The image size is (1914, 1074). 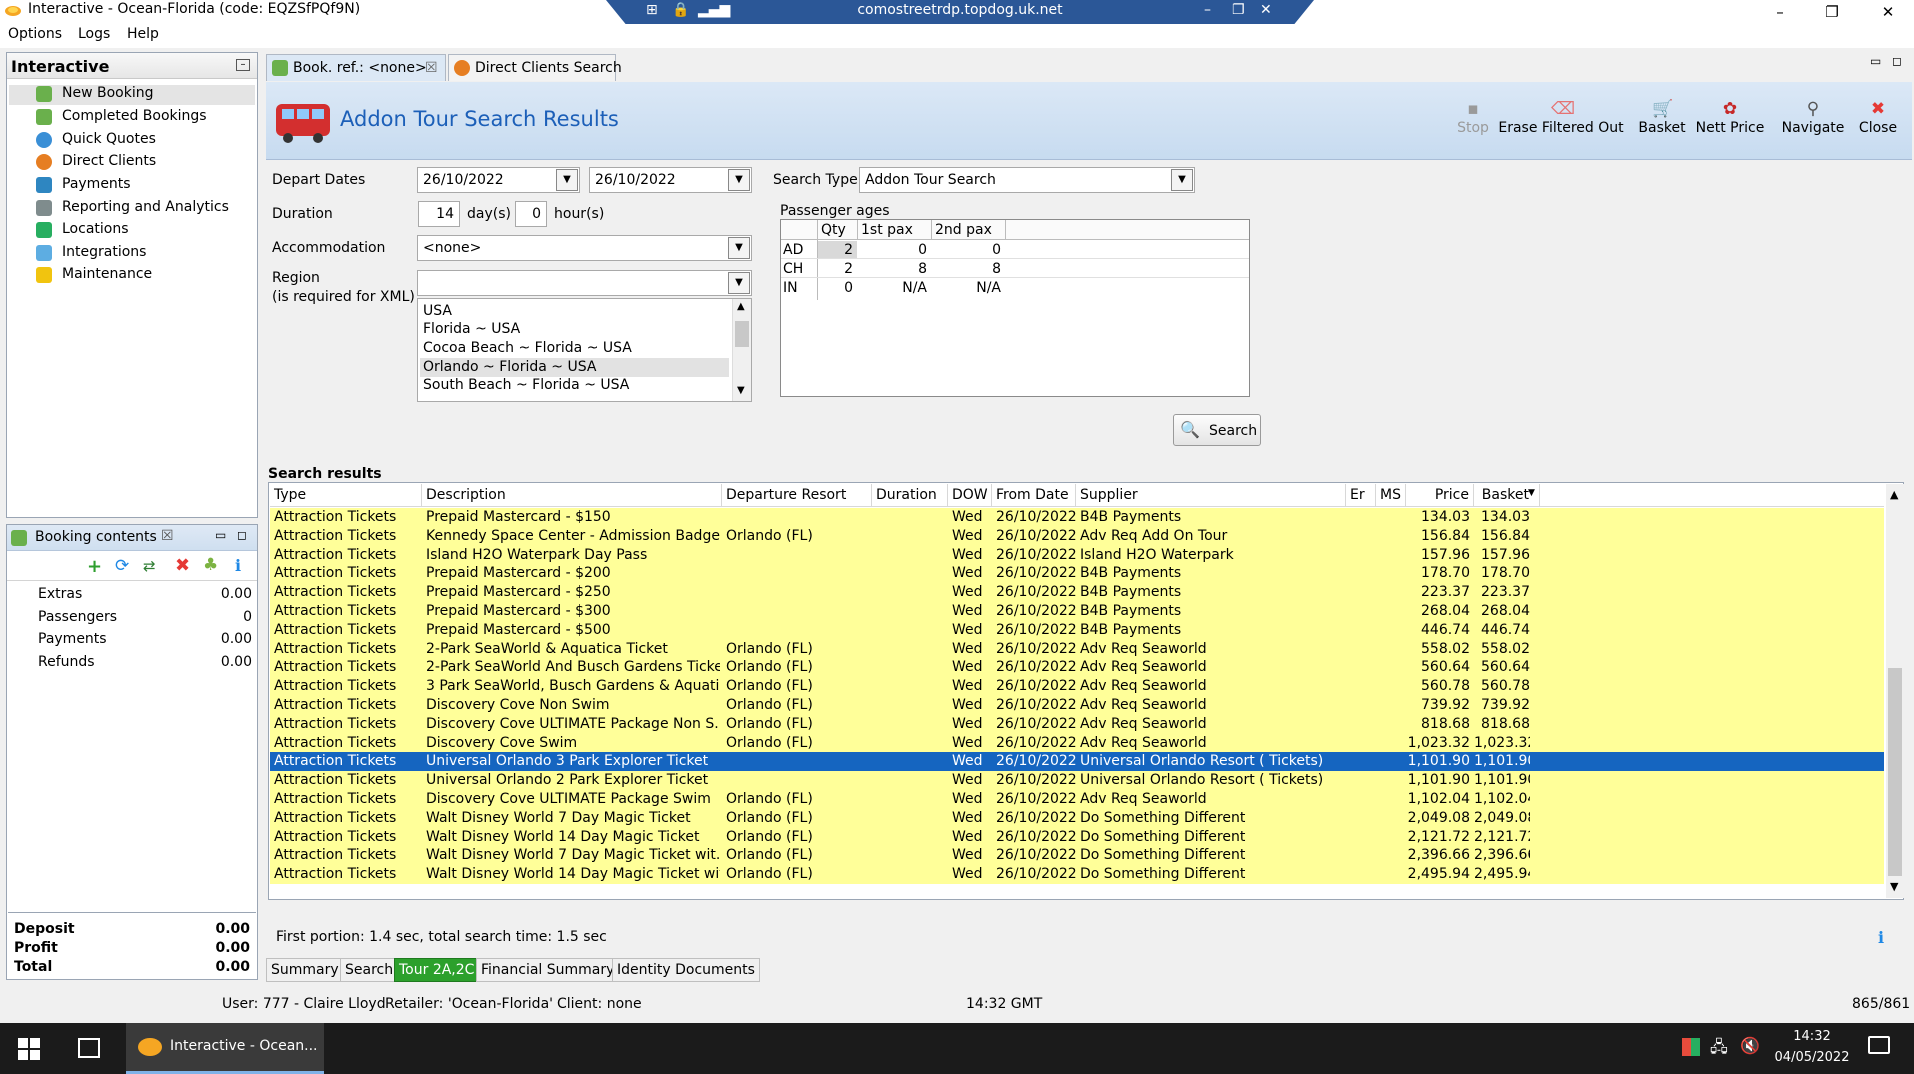 What do you see at coordinates (243, 65) in the screenshot?
I see `collapse-icon: –` at bounding box center [243, 65].